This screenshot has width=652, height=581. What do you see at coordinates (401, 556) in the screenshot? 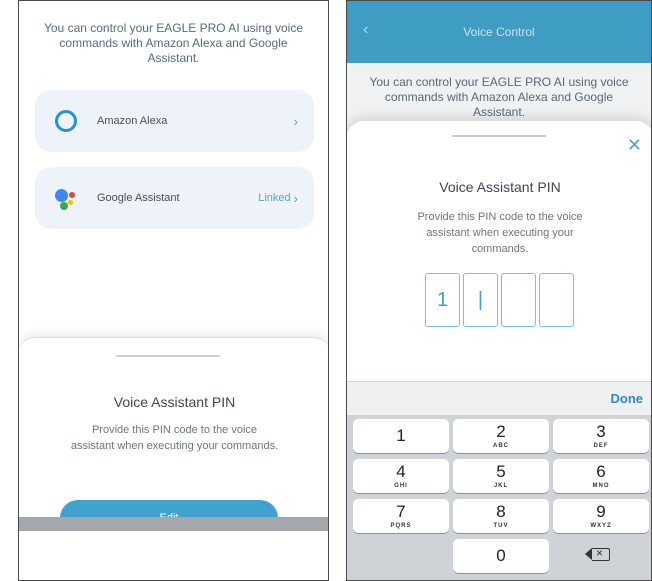
I see `empty-key` at bounding box center [401, 556].